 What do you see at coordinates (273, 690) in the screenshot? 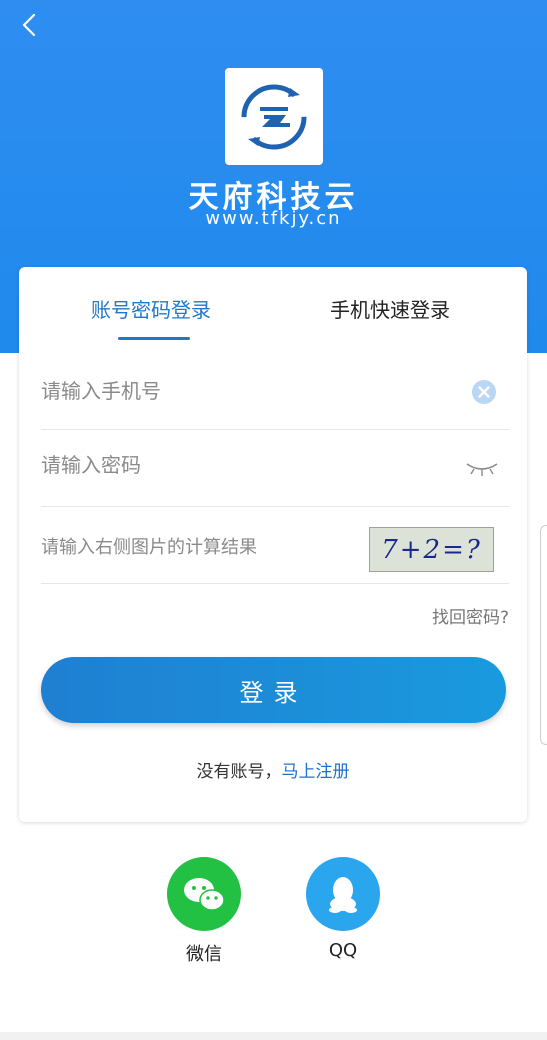
I see `login-button: 登录` at bounding box center [273, 690].